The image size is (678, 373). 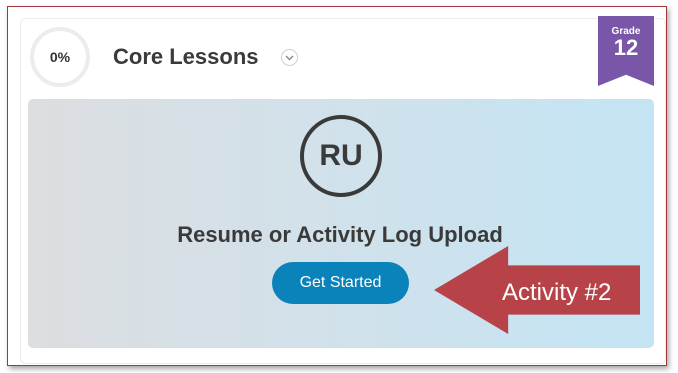 I want to click on chevron-down-glyph, so click(x=289, y=57).